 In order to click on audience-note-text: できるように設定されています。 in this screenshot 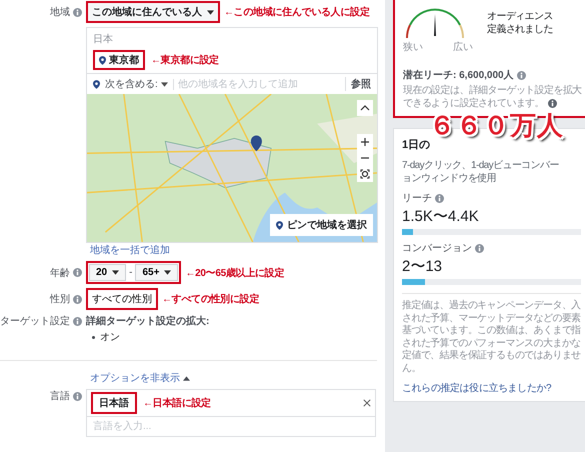, I will do `click(473, 103)`.